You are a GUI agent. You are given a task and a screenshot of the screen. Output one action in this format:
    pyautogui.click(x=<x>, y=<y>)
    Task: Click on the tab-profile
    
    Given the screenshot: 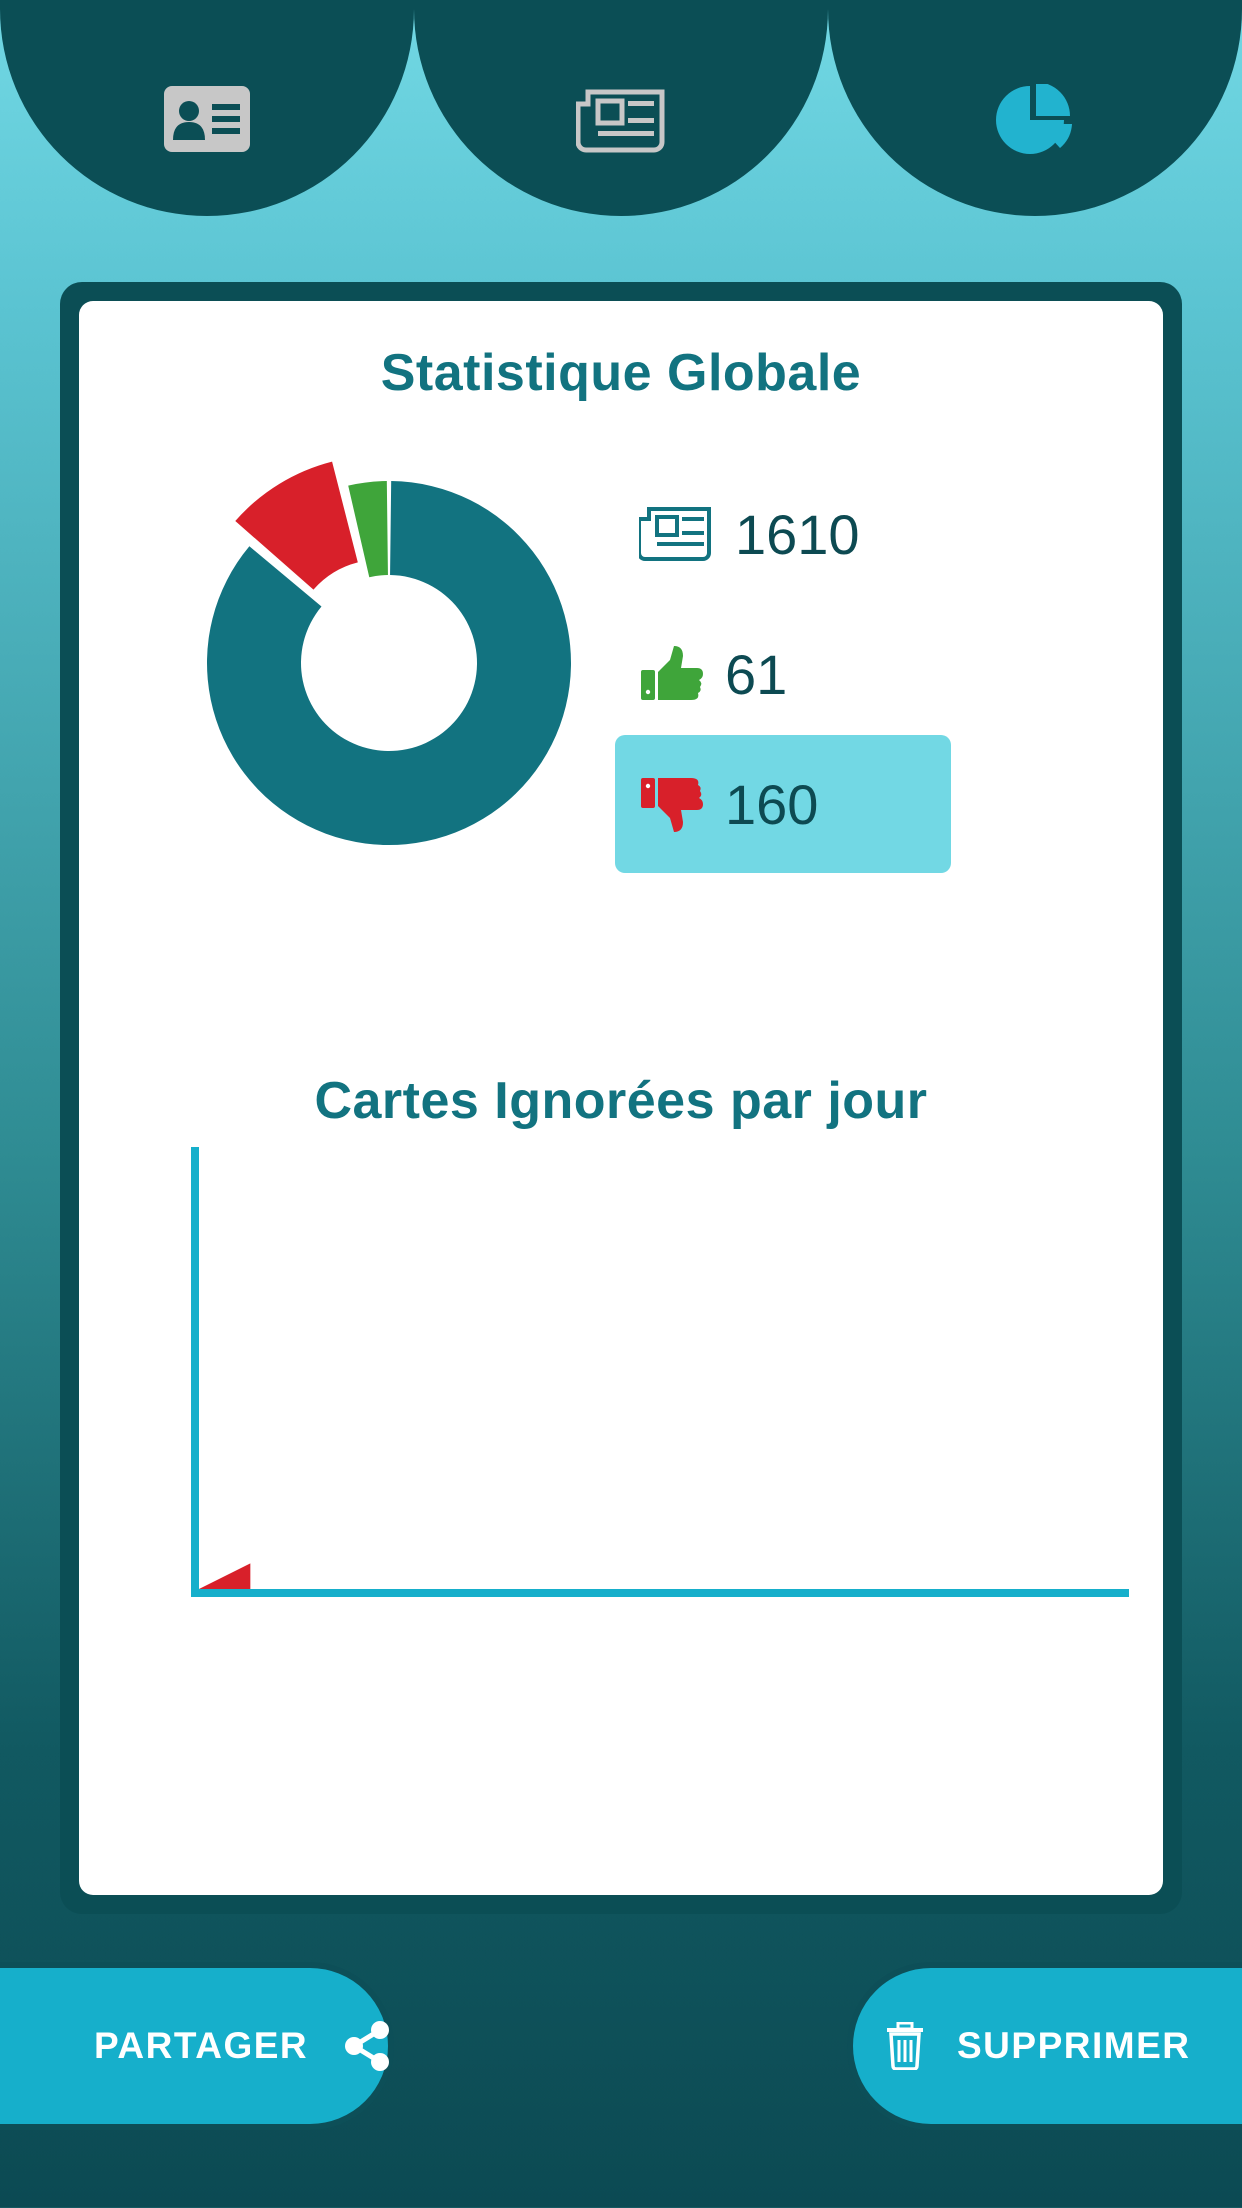 What is the action you would take?
    pyautogui.click(x=207, y=108)
    